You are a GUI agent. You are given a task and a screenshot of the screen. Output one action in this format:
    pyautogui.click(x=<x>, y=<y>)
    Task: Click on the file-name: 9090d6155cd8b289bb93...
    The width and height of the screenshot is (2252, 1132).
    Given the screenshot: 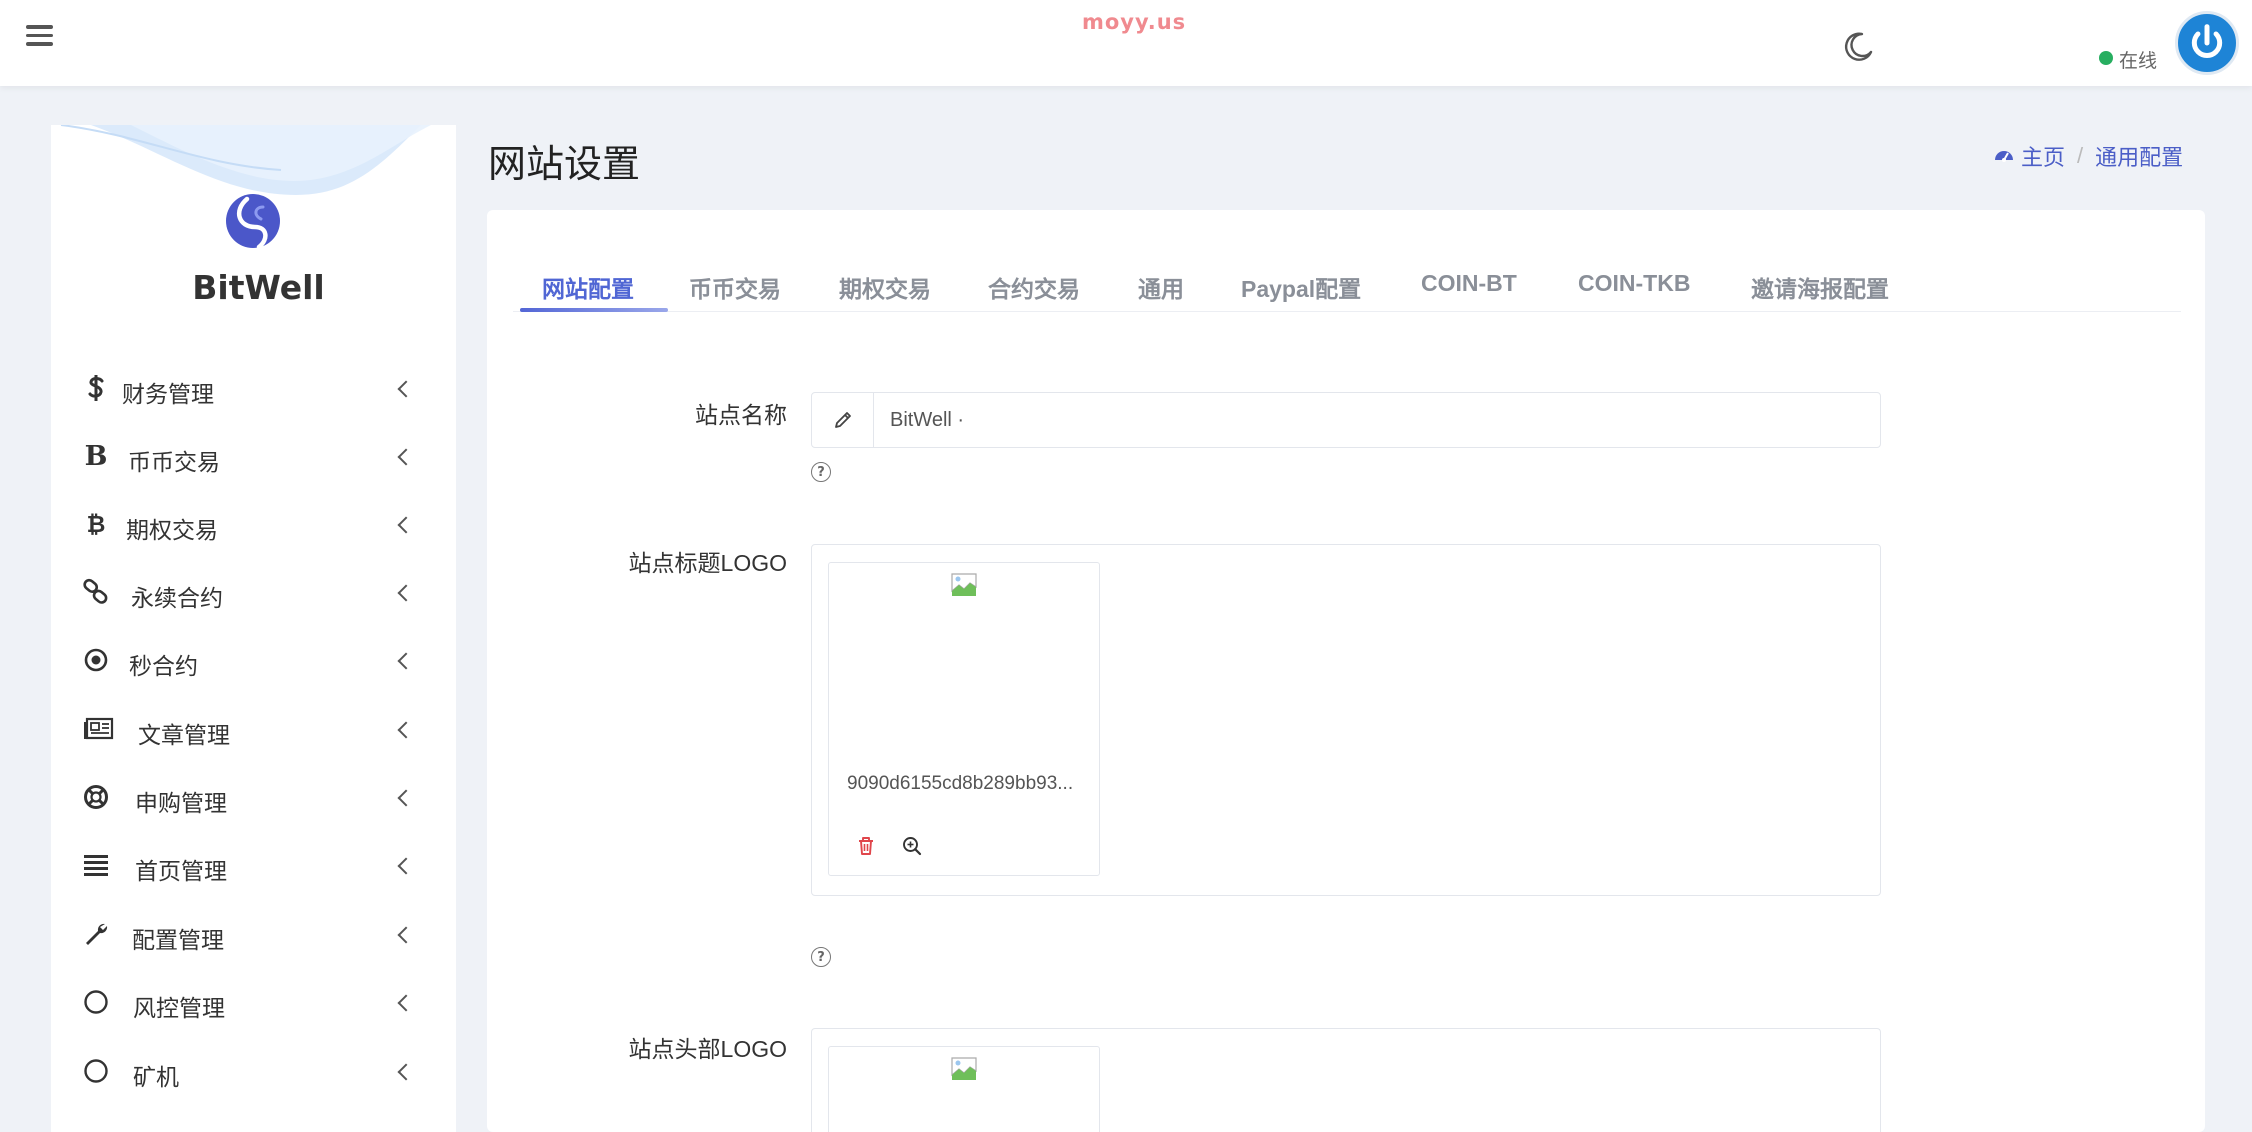 What is the action you would take?
    pyautogui.click(x=960, y=783)
    